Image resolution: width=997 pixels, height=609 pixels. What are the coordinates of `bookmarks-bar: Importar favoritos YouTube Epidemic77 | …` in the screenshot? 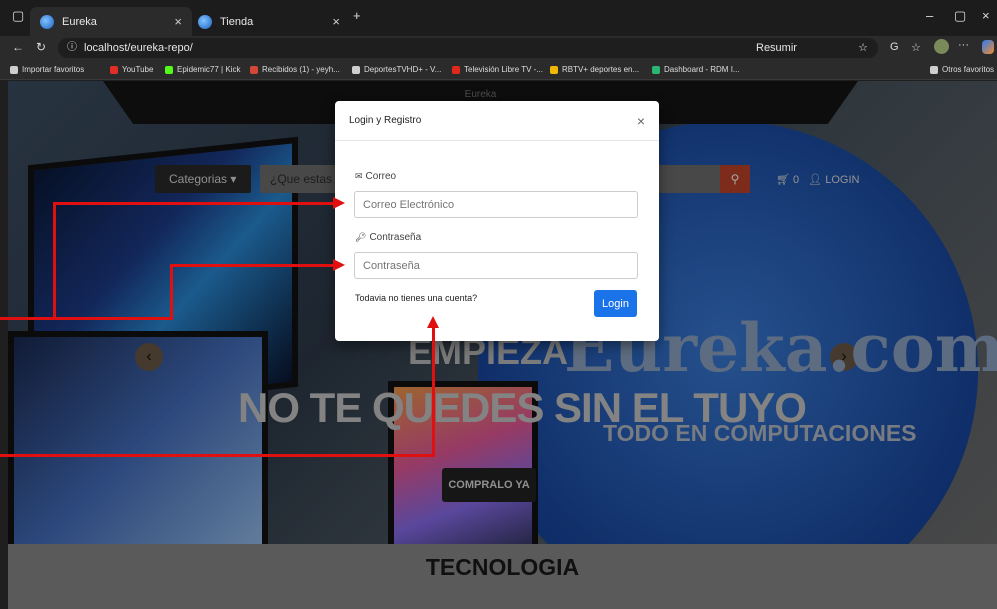 It's located at (498, 70).